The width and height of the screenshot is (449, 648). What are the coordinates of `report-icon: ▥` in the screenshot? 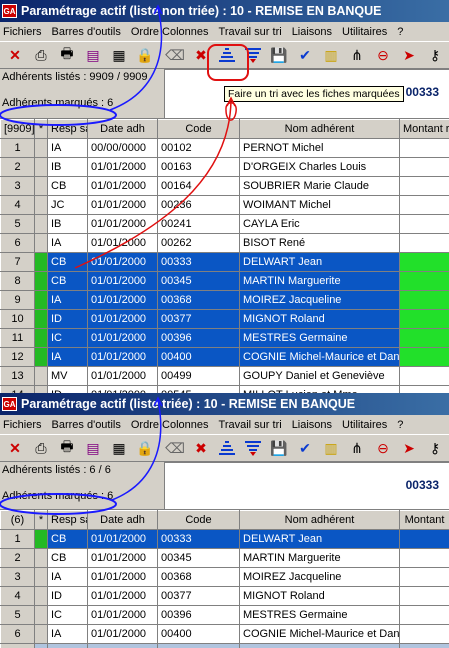 It's located at (331, 448).